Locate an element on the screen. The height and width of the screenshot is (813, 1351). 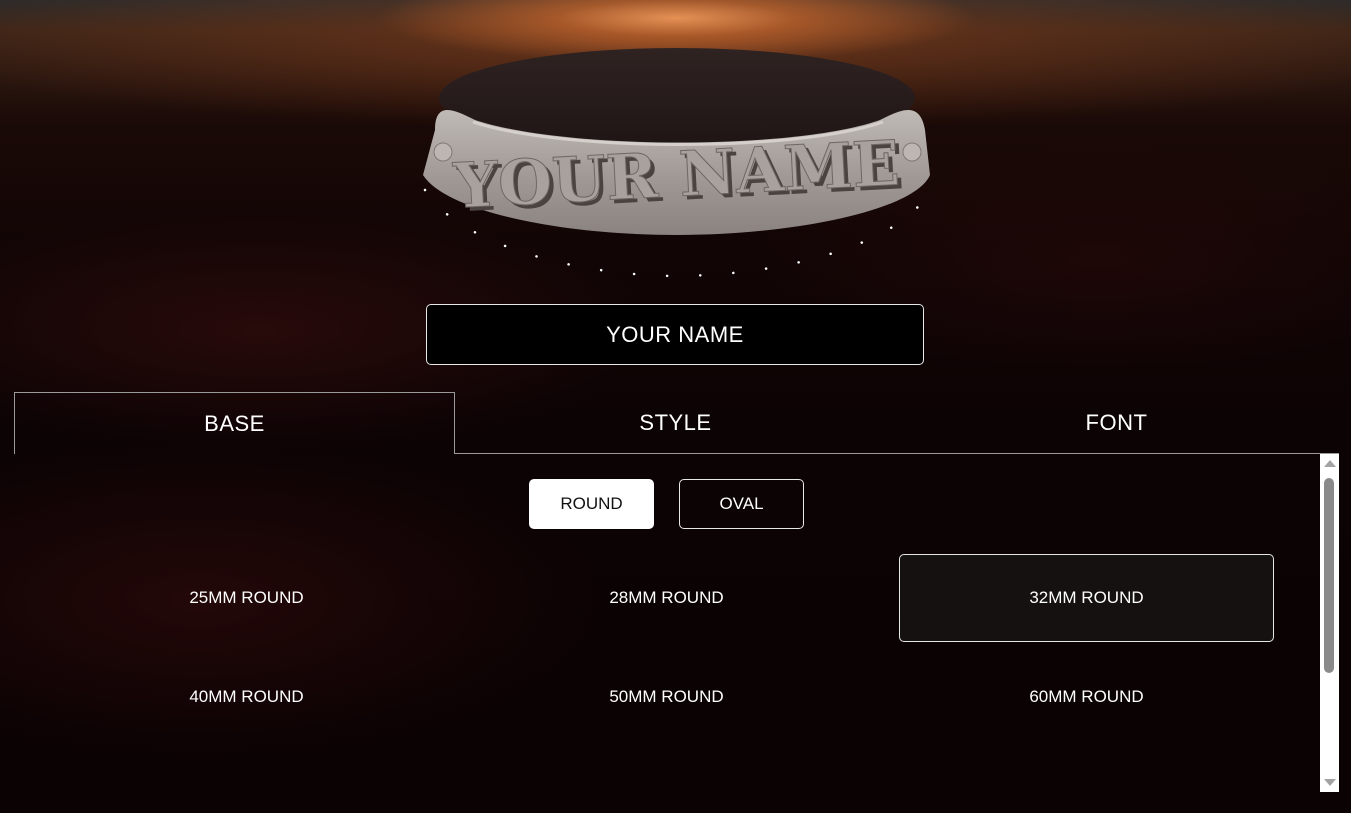
size-option-label: 40MM ROUND is located at coordinates (246, 696).